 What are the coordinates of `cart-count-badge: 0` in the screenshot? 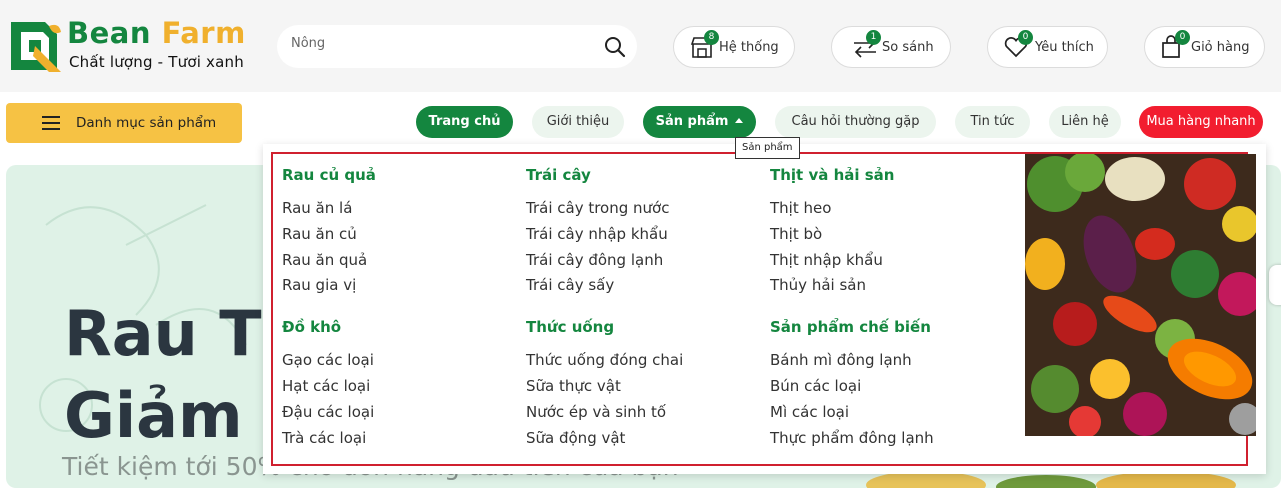 It's located at (1182, 37).